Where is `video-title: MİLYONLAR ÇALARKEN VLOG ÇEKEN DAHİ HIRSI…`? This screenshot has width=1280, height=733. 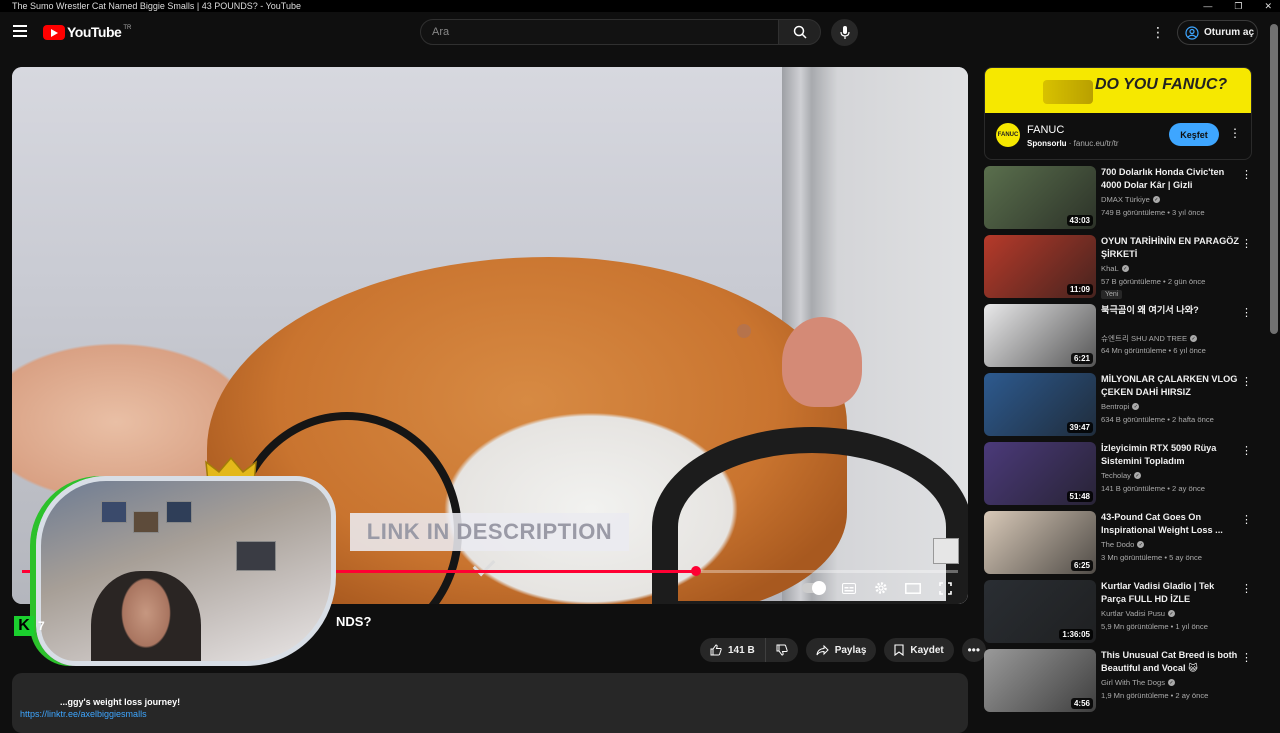
video-title: MİLYONLAR ÇALARKEN VLOG ÇEKEN DAHİ HIRSI… is located at coordinates (1170, 386).